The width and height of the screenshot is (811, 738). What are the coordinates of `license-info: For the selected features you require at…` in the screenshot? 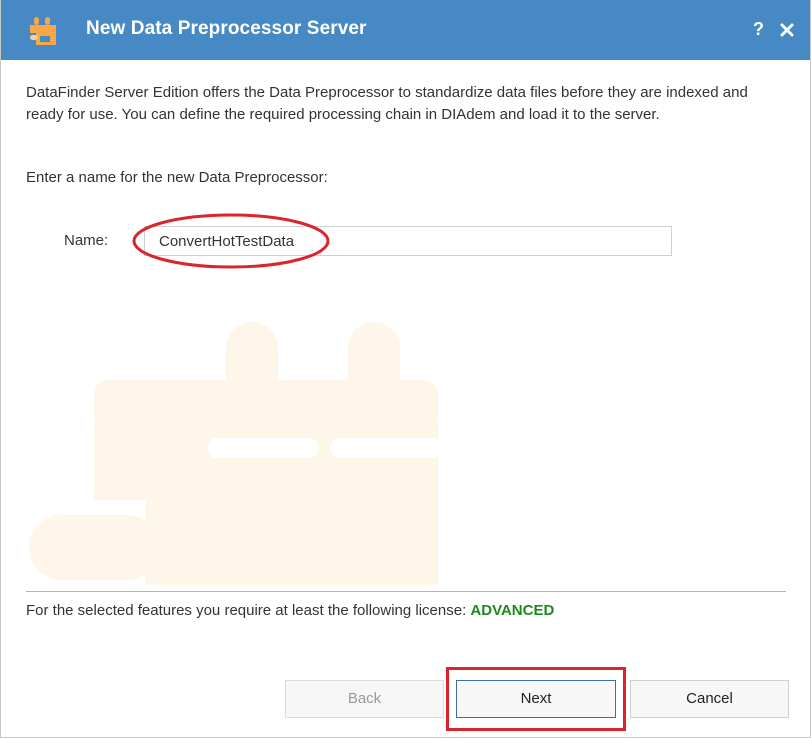 It's located at (290, 610).